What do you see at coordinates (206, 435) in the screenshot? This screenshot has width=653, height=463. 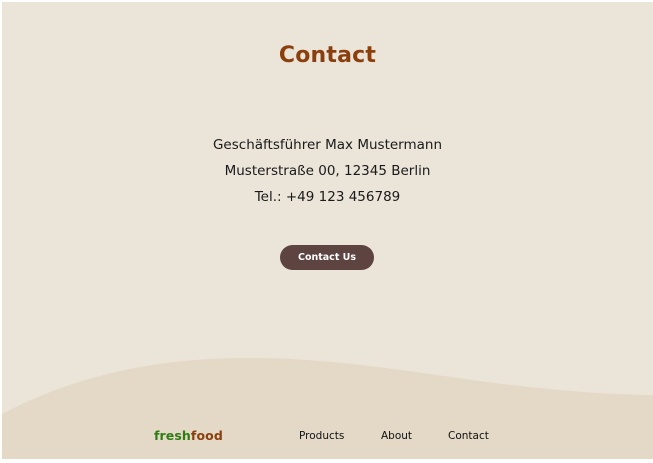 I see `logo-food-text: food` at bounding box center [206, 435].